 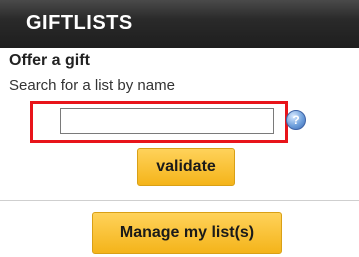 What do you see at coordinates (179, 200) in the screenshot?
I see `divider` at bounding box center [179, 200].